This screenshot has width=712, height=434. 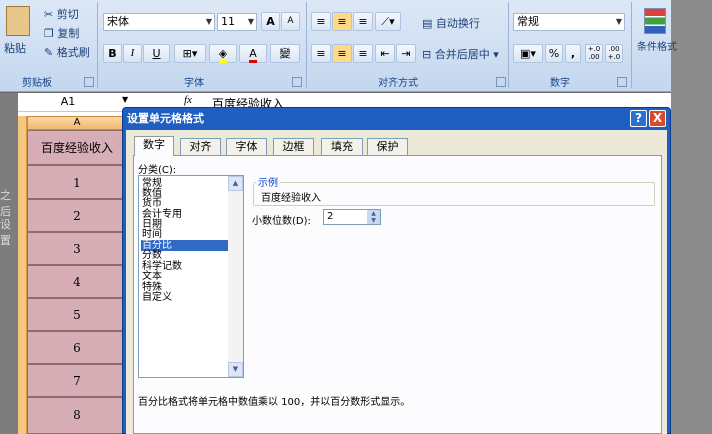 I want to click on decrease-indent-button: ⇤, so click(x=385, y=53).